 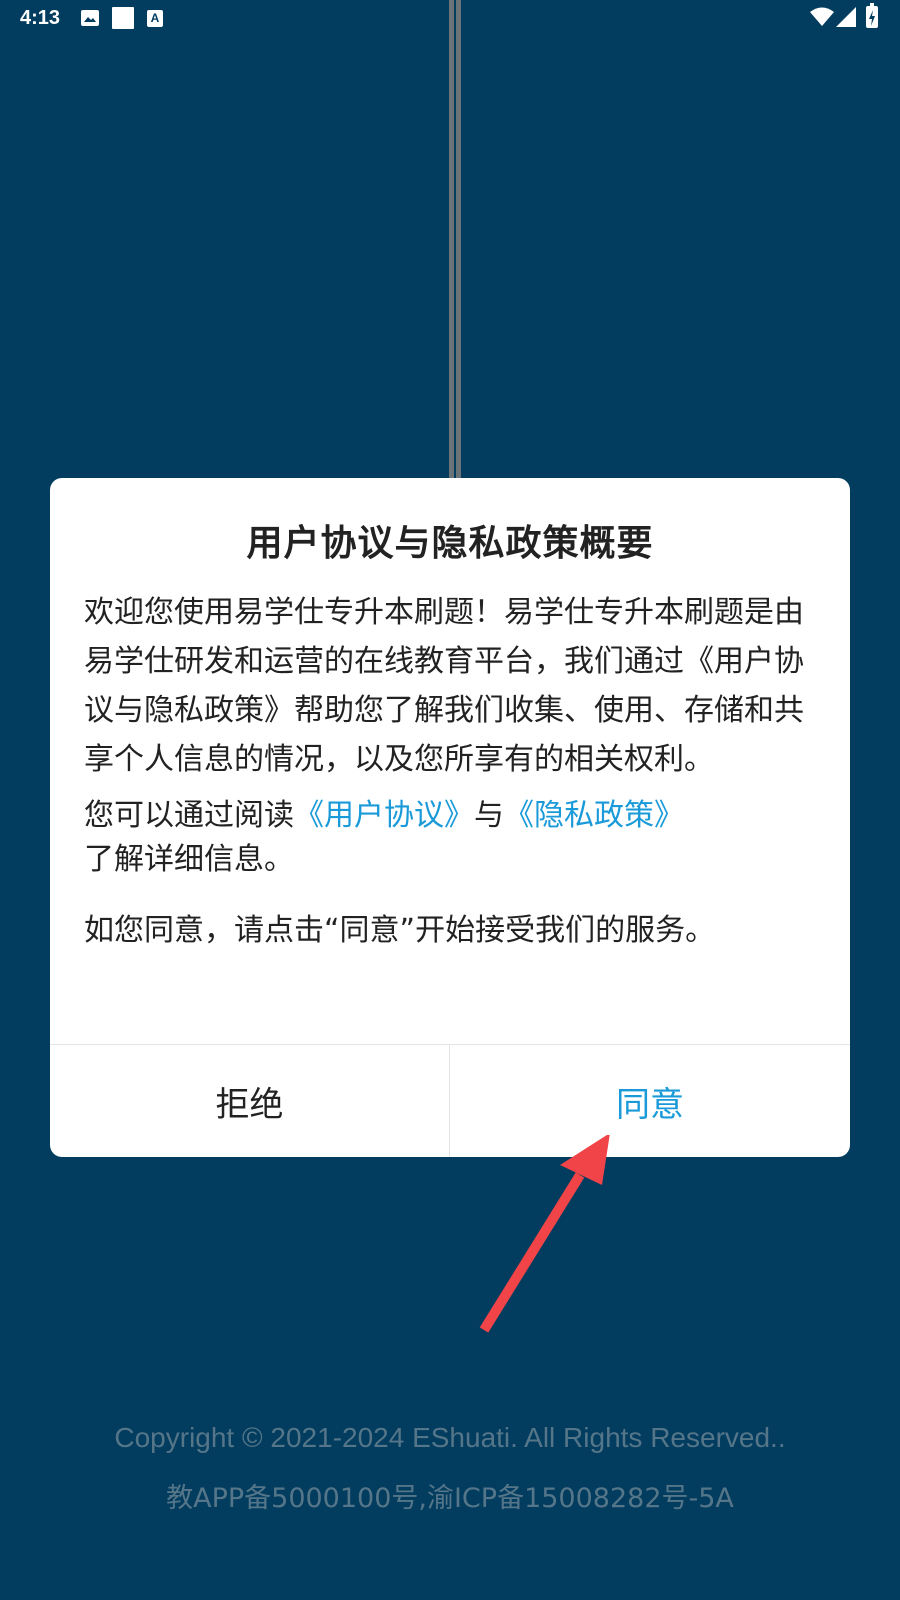 What do you see at coordinates (550, 1238) in the screenshot?
I see `arrow-pointer-icon` at bounding box center [550, 1238].